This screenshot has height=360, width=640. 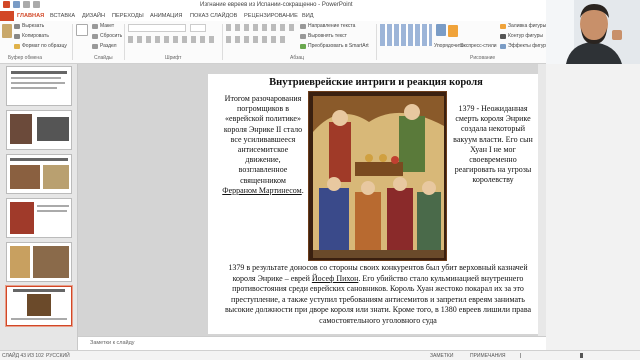 I want to click on cut-label: Вырезать, so click(x=33, y=26).